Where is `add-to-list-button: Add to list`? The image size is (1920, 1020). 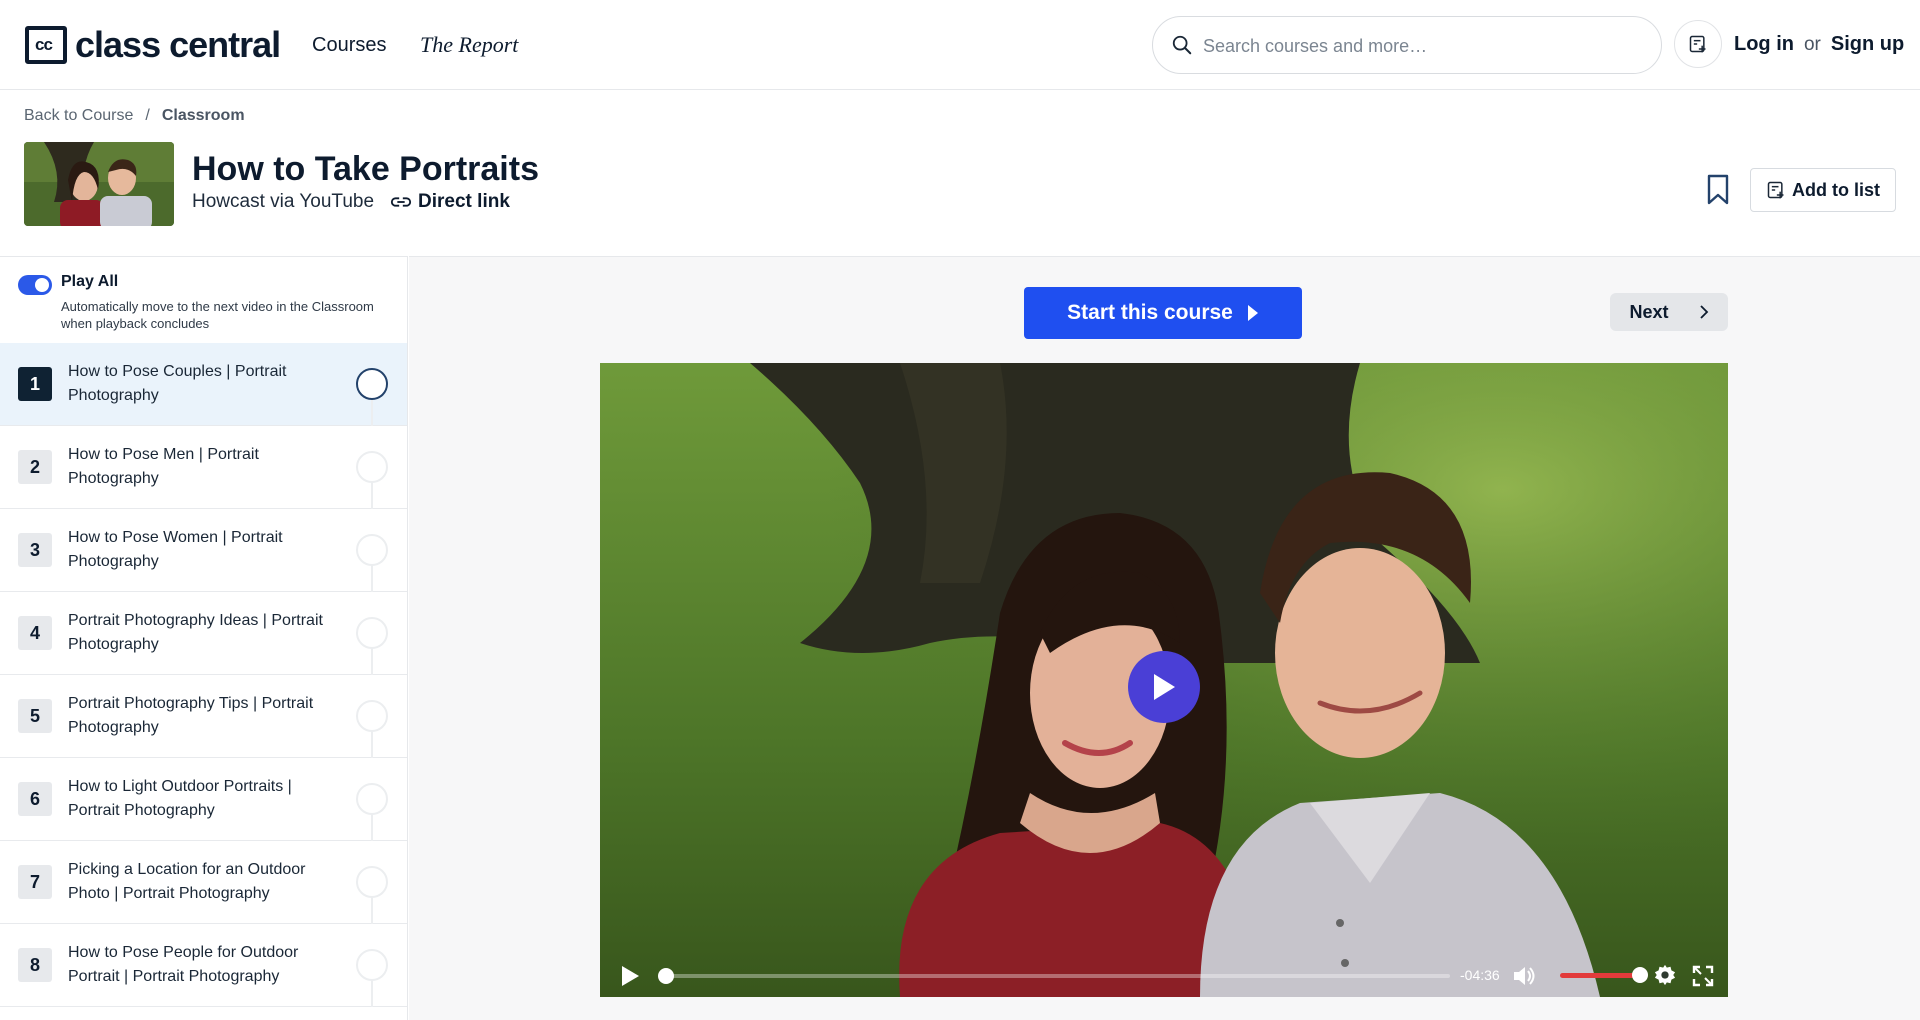 add-to-list-button: Add to list is located at coordinates (1823, 190).